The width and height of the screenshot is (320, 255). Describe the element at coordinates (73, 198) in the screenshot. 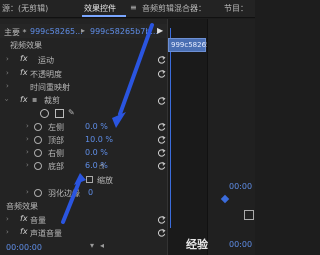

I see `annotation-arrow-bottom` at that location.